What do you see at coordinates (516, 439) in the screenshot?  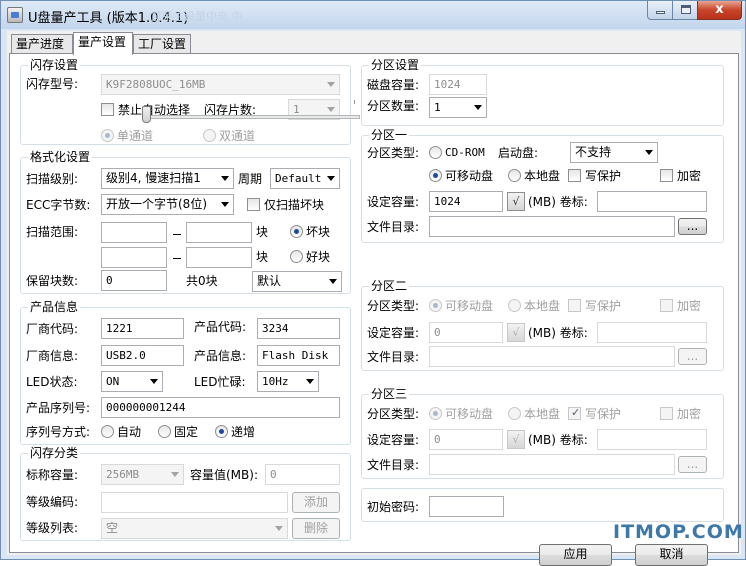 I see `p3-calc-button: √` at bounding box center [516, 439].